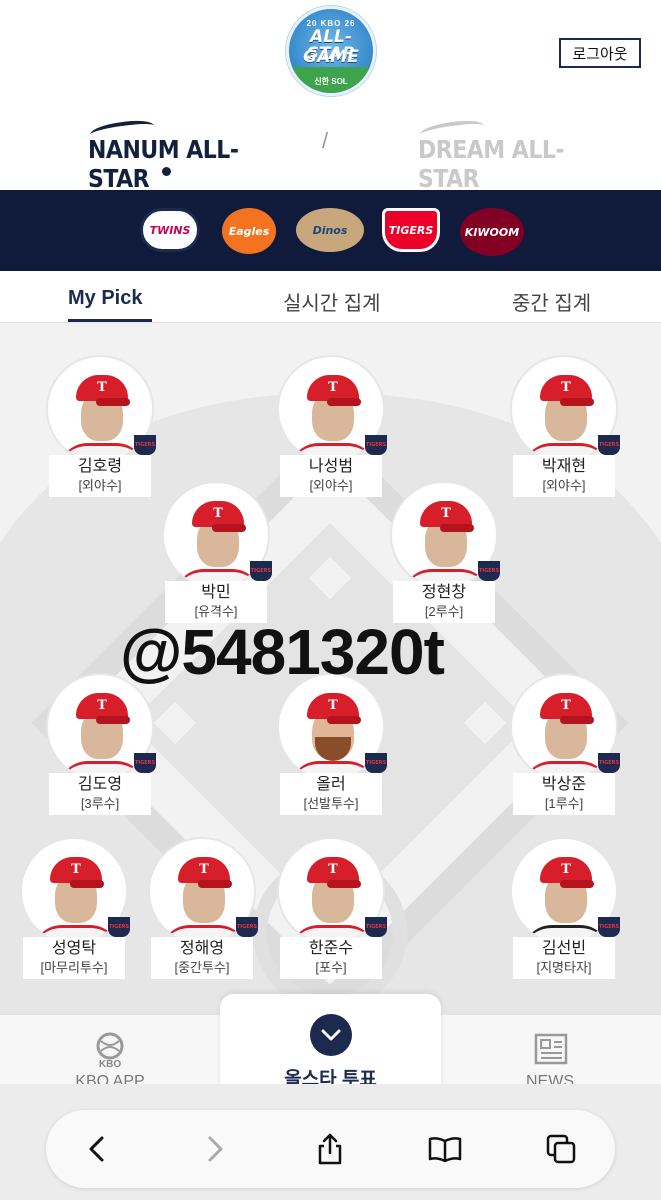  Describe the element at coordinates (202, 958) in the screenshot. I see `player-label: 정해영 [중간투수]` at that location.